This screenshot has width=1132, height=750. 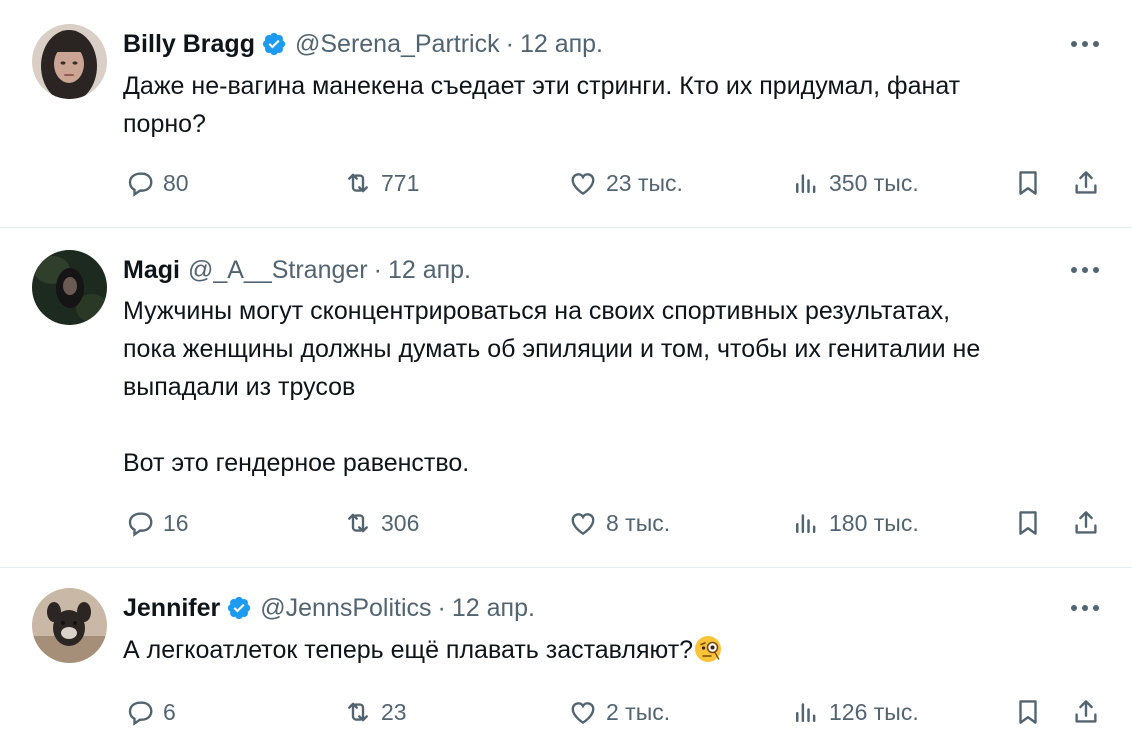 What do you see at coordinates (566, 183) in the screenshot?
I see `tweet-actions: 80 771 23 тыс. 350 тыс.` at bounding box center [566, 183].